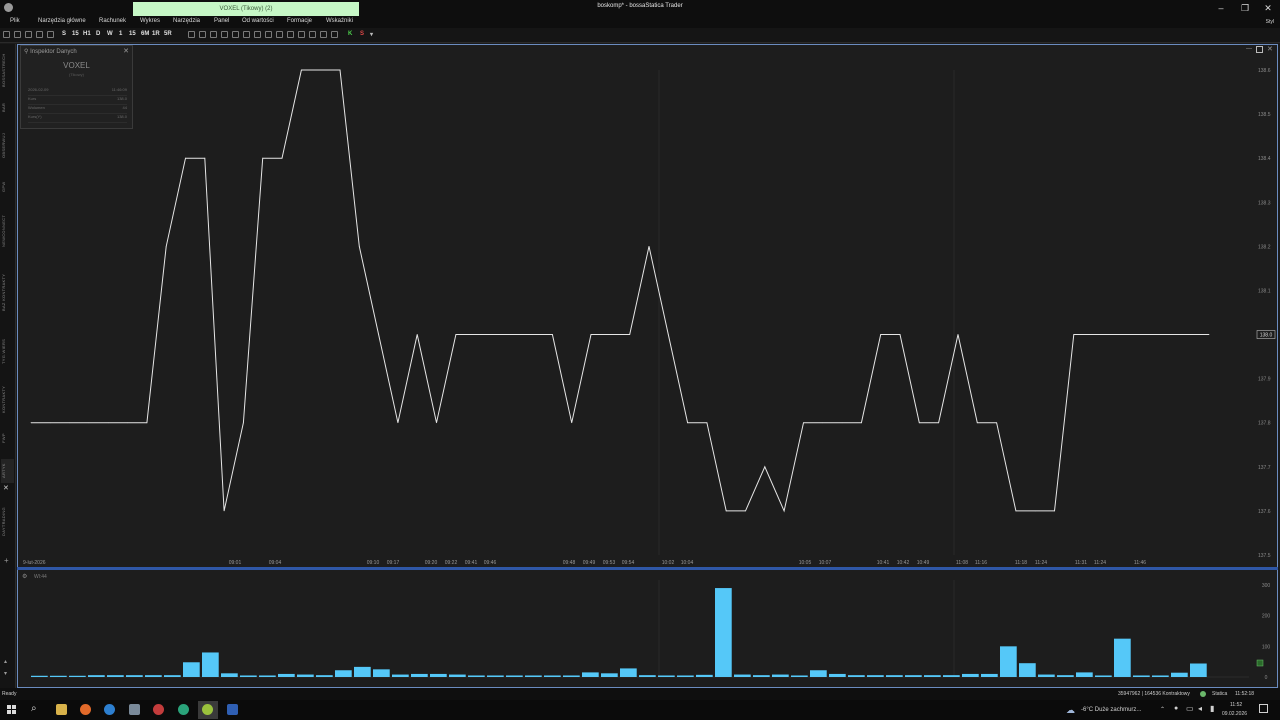  What do you see at coordinates (6, 488) in the screenshot?
I see `close-panel-icon: ✕` at bounding box center [6, 488].